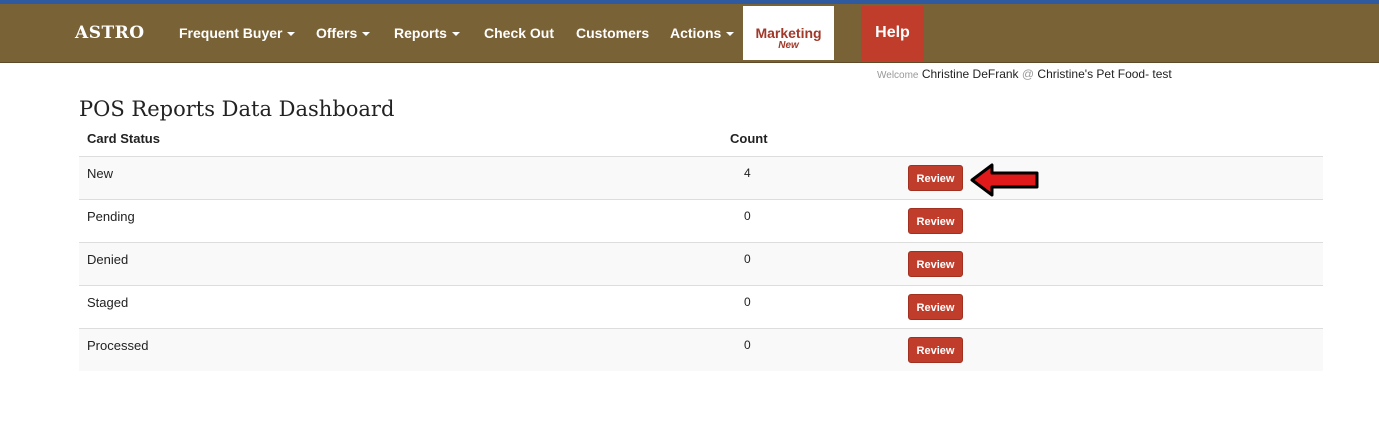 The image size is (1379, 447). I want to click on nav-frequent-buyer: Frequent Buyer, so click(237, 33).